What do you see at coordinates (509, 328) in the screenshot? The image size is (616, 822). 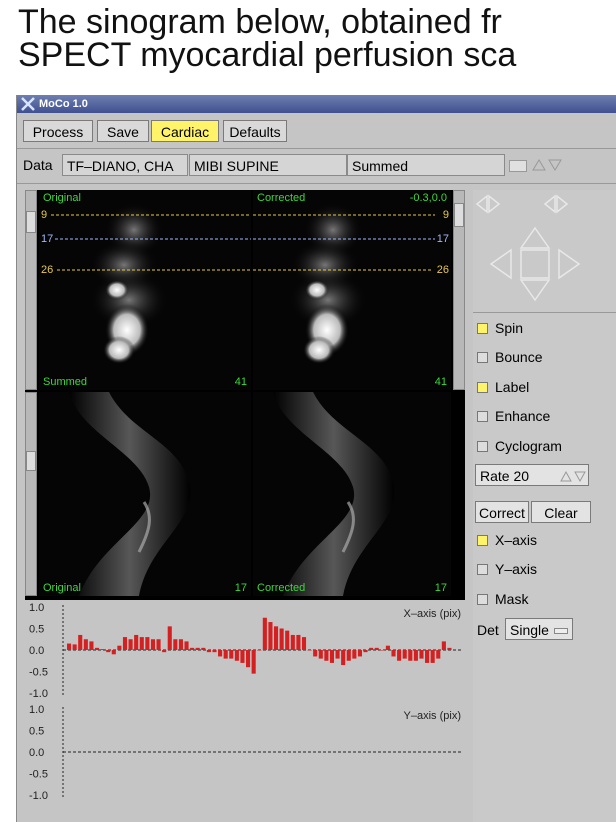 I see `checkbox-label: Spin` at bounding box center [509, 328].